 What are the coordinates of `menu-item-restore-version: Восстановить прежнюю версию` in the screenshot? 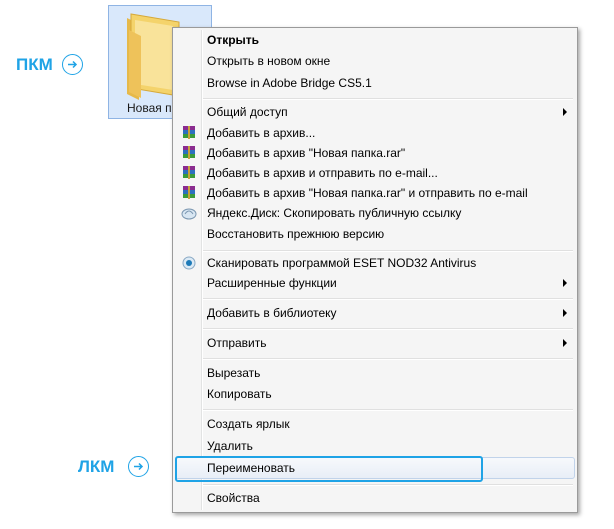 It's located at (375, 234).